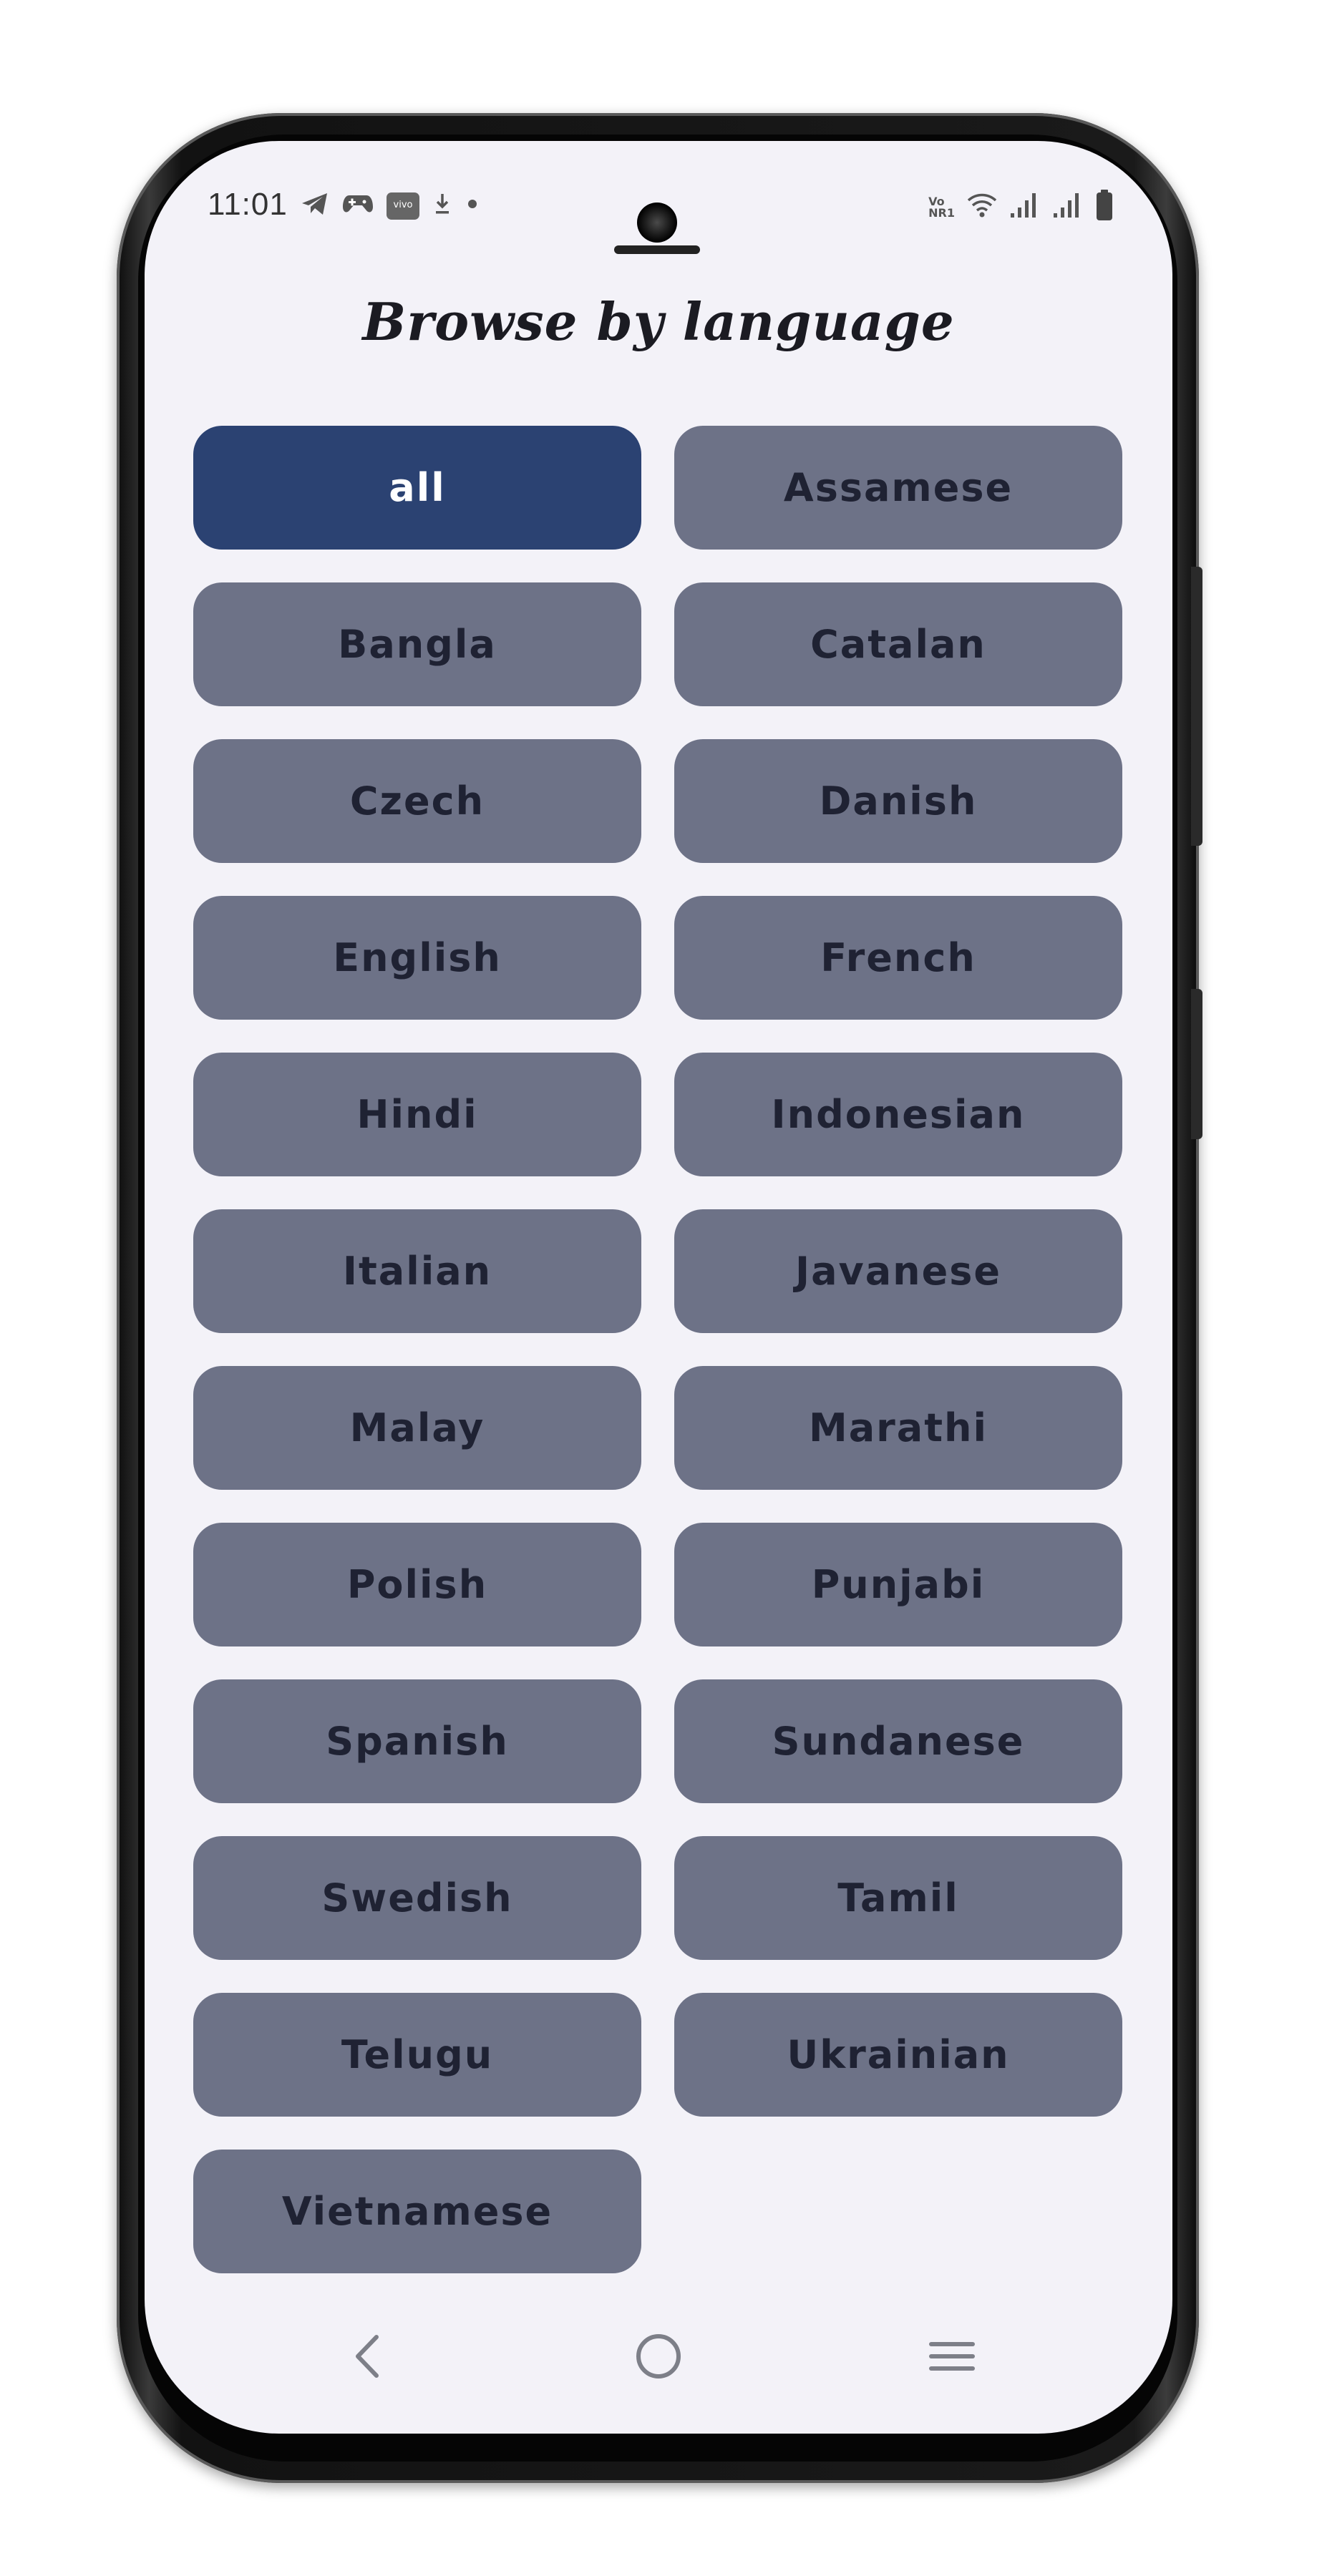 The image size is (1317, 2576). I want to click on home-button, so click(658, 2358).